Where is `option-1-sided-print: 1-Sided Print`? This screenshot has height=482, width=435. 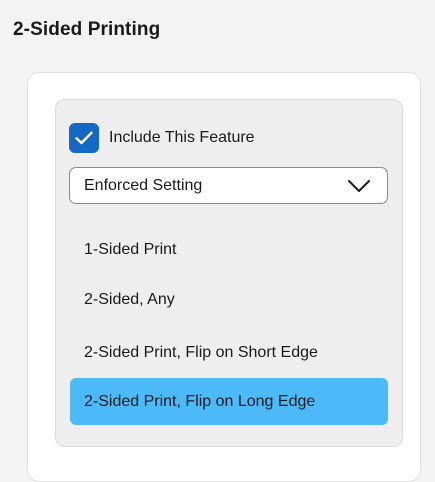 option-1-sided-print: 1-Sided Print is located at coordinates (229, 249).